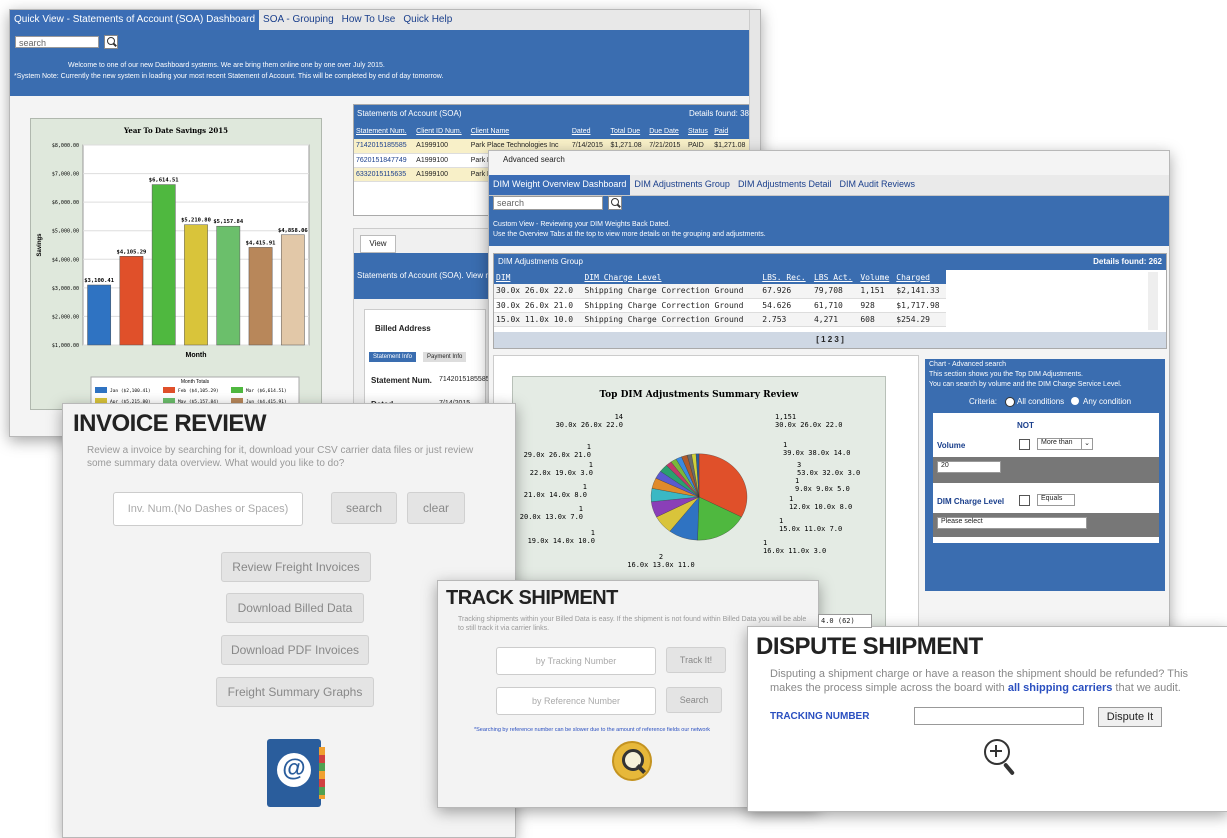 Image resolution: width=1227 pixels, height=838 pixels. I want to click on soa-col-header: Due Date, so click(666, 131).